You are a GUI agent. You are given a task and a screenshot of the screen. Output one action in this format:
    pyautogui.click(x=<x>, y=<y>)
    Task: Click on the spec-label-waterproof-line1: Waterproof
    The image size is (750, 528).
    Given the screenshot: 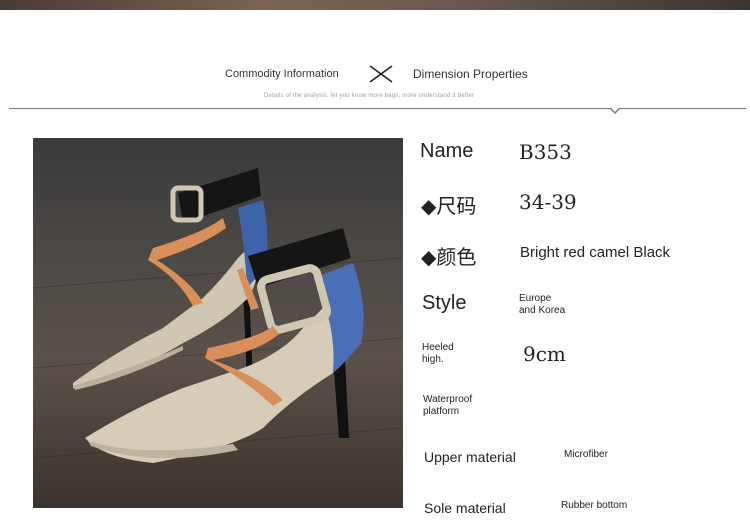 What is the action you would take?
    pyautogui.click(x=448, y=399)
    